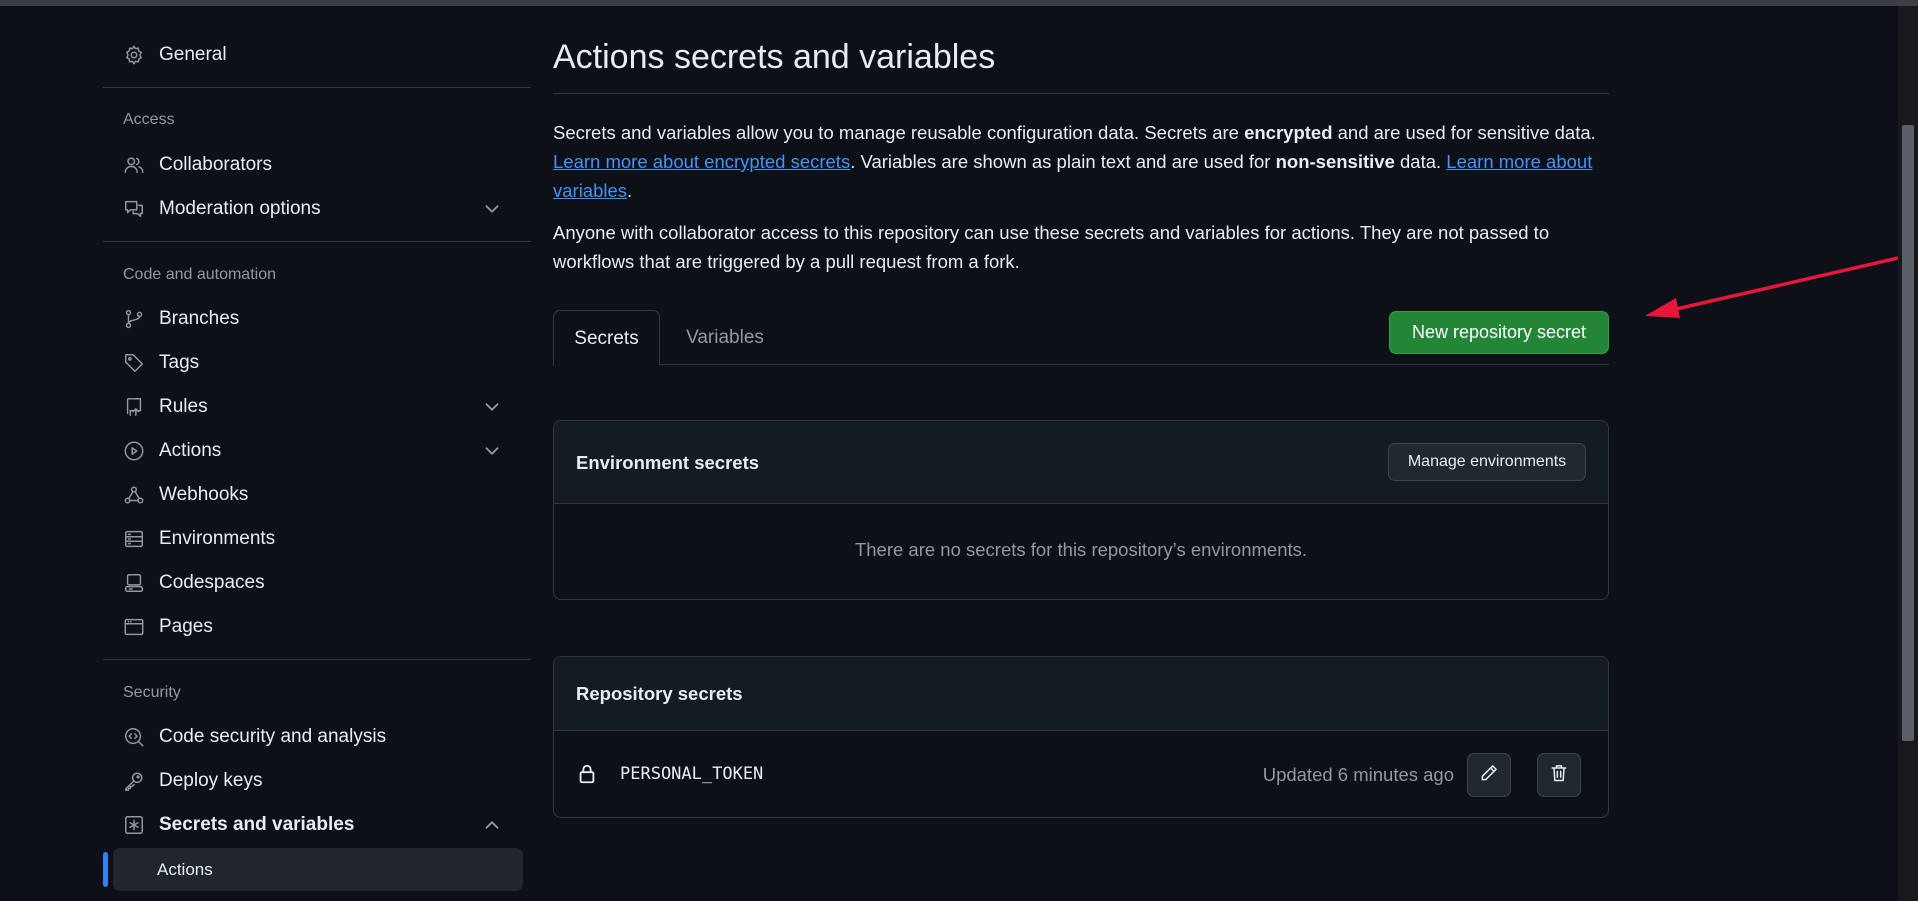 The width and height of the screenshot is (1918, 901). Describe the element at coordinates (701, 161) in the screenshot. I see `learn-more-secrets-link: Learn more about encrypted secrets` at that location.